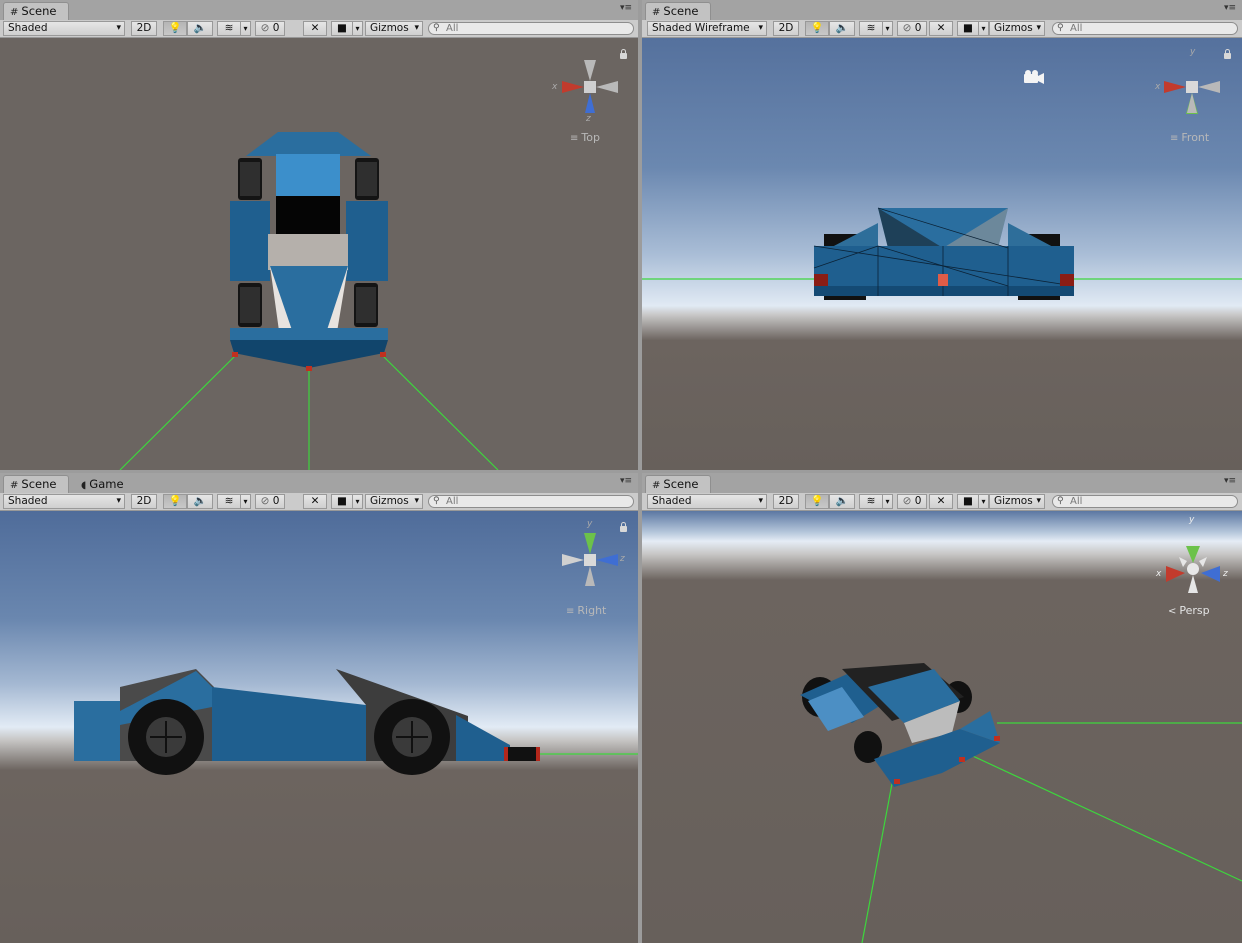 Image resolution: width=1242 pixels, height=943 pixels. What do you see at coordinates (1021, 744) in the screenshot?
I see `viewport-canvas` at bounding box center [1021, 744].